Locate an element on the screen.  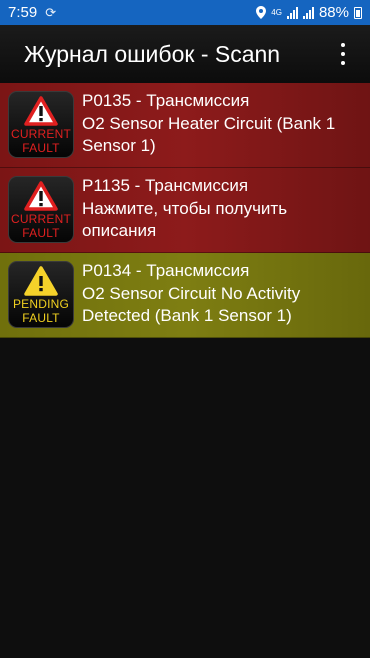
network-type-label: 4G is located at coordinates (276, 12).